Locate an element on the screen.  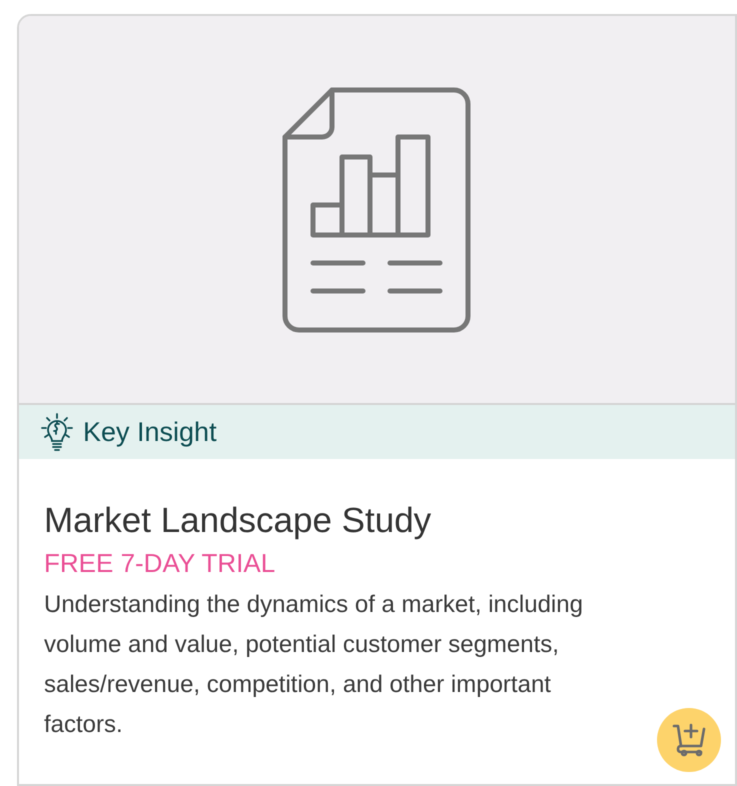
report-icon is located at coordinates (377, 209).